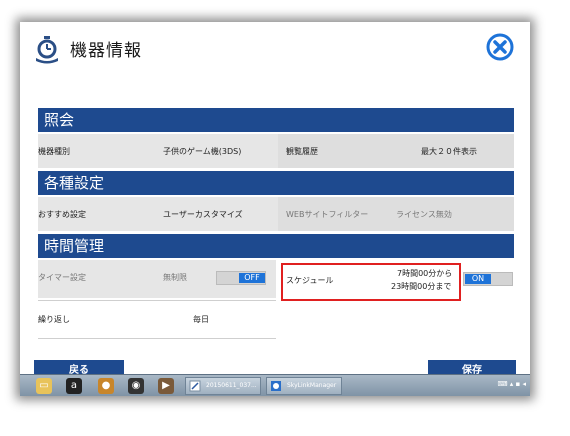 The image size is (570, 436). Describe the element at coordinates (424, 214) in the screenshot. I see `web-filter-value: ライセンス無効` at that location.